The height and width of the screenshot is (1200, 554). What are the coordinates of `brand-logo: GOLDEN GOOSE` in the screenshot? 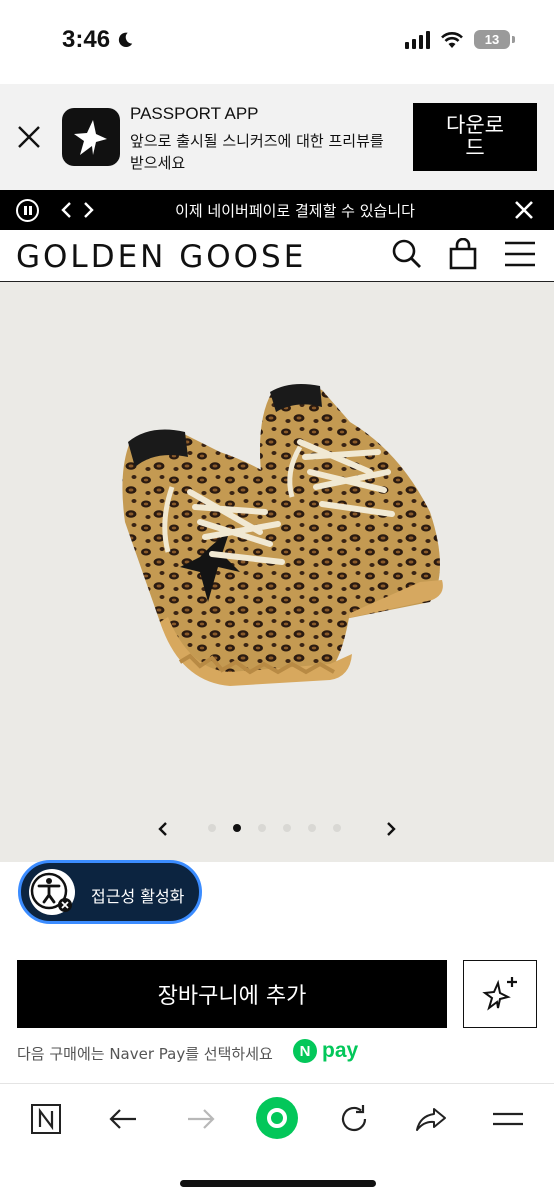 It's located at (161, 257).